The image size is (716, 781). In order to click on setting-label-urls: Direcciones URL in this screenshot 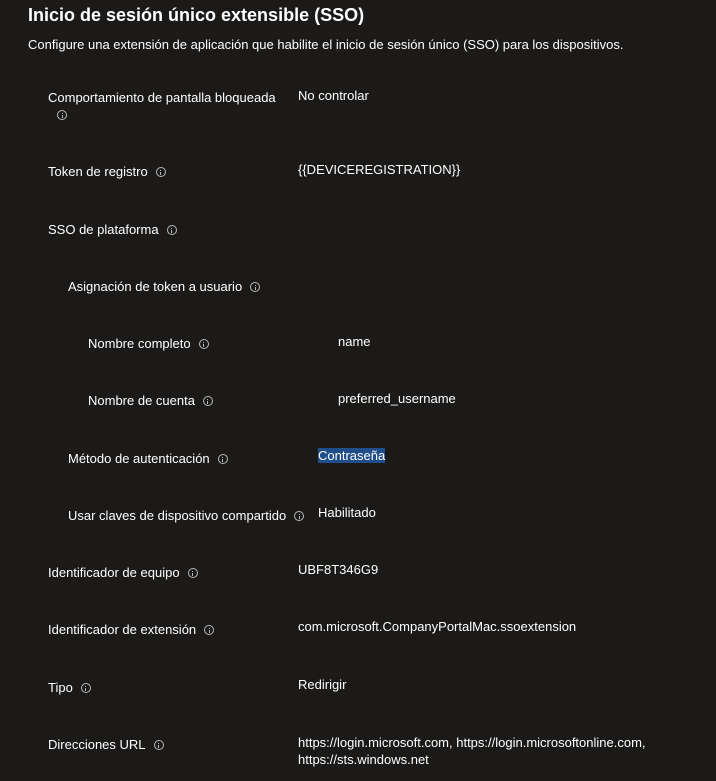, I will do `click(106, 744)`.